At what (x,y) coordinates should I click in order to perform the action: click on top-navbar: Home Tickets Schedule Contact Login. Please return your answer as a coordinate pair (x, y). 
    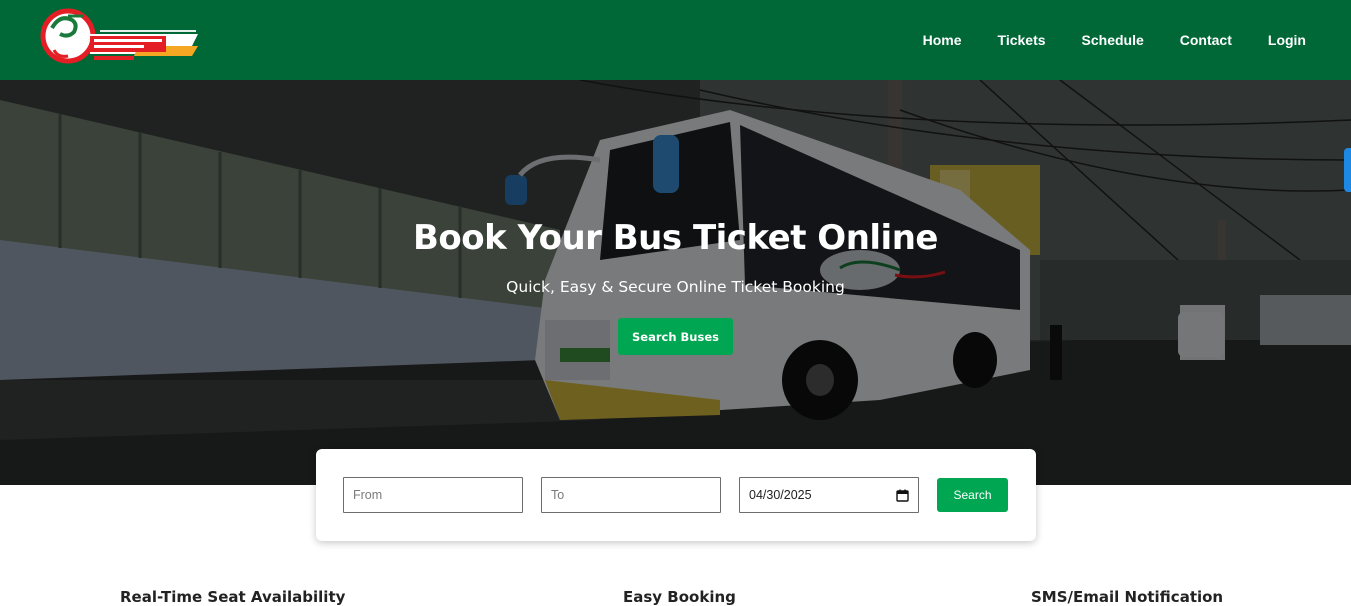
    Looking at the image, I should click on (675, 40).